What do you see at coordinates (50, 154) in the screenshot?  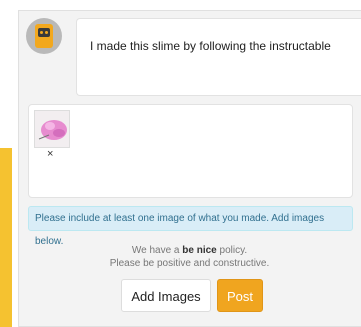 I see `remove-image-button: ×` at bounding box center [50, 154].